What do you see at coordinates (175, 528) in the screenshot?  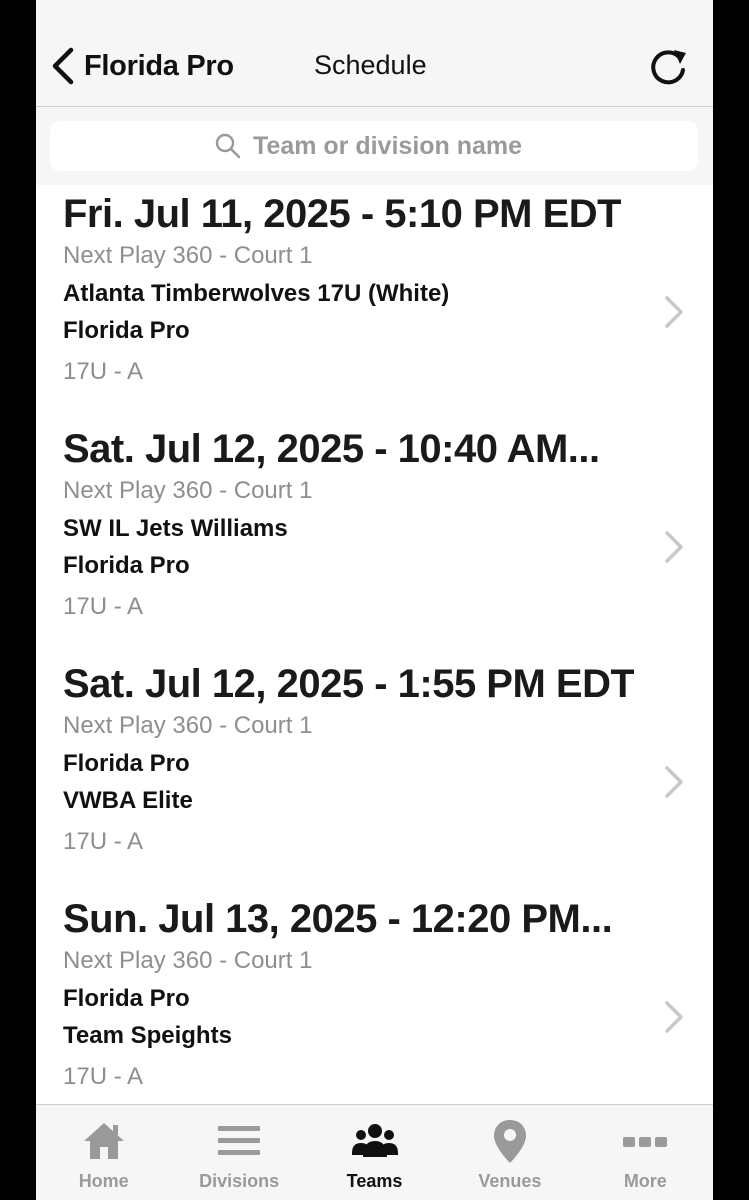 I see `game-team-1: SW IL Jets Williams` at bounding box center [175, 528].